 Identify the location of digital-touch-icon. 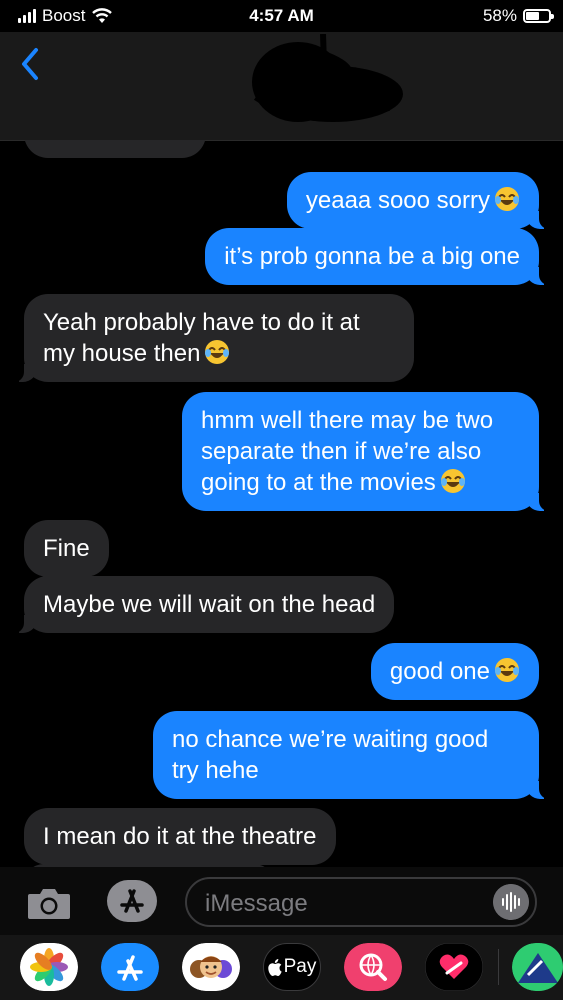
(454, 967).